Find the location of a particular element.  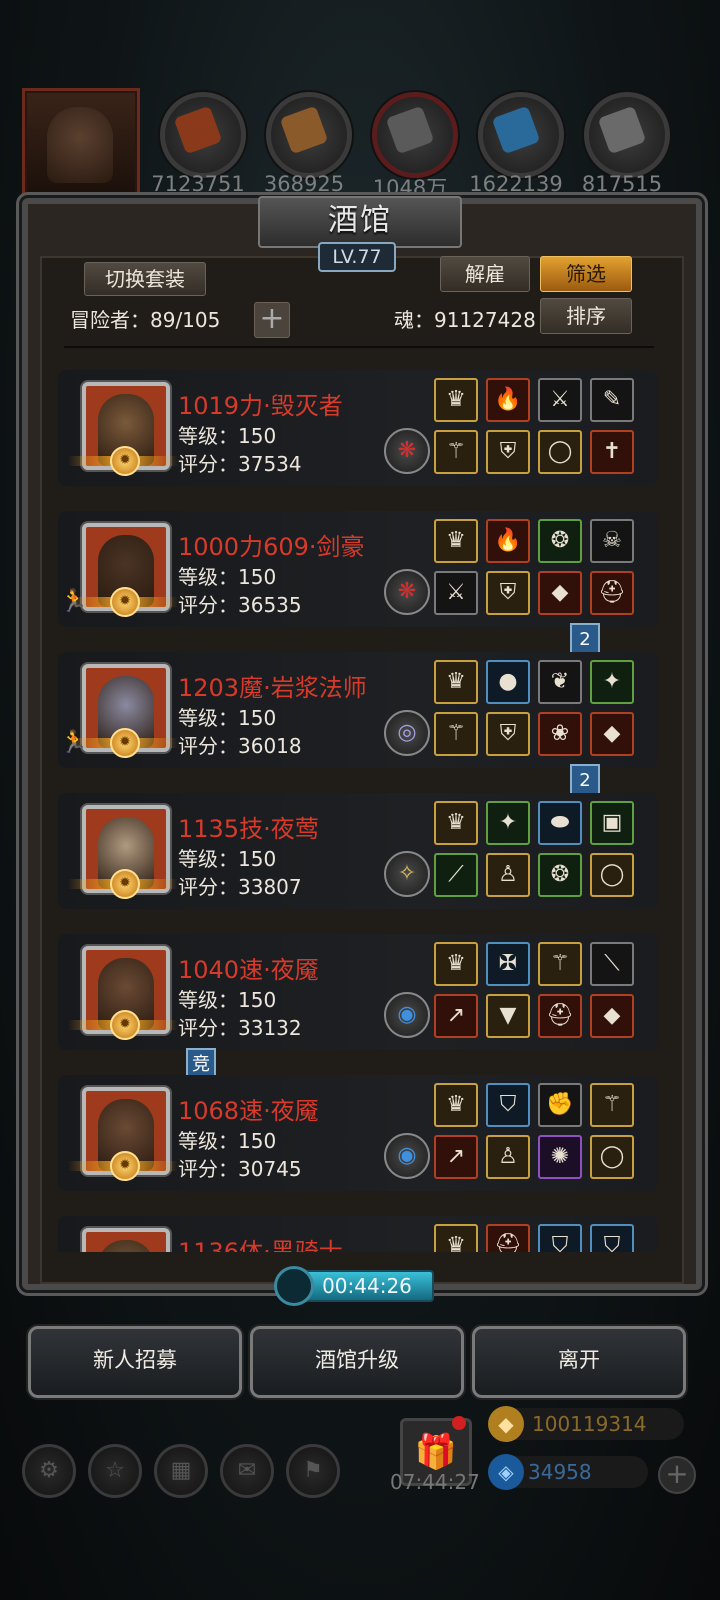

upgrade-tavern-button: 酒馆升级 is located at coordinates (357, 1362).